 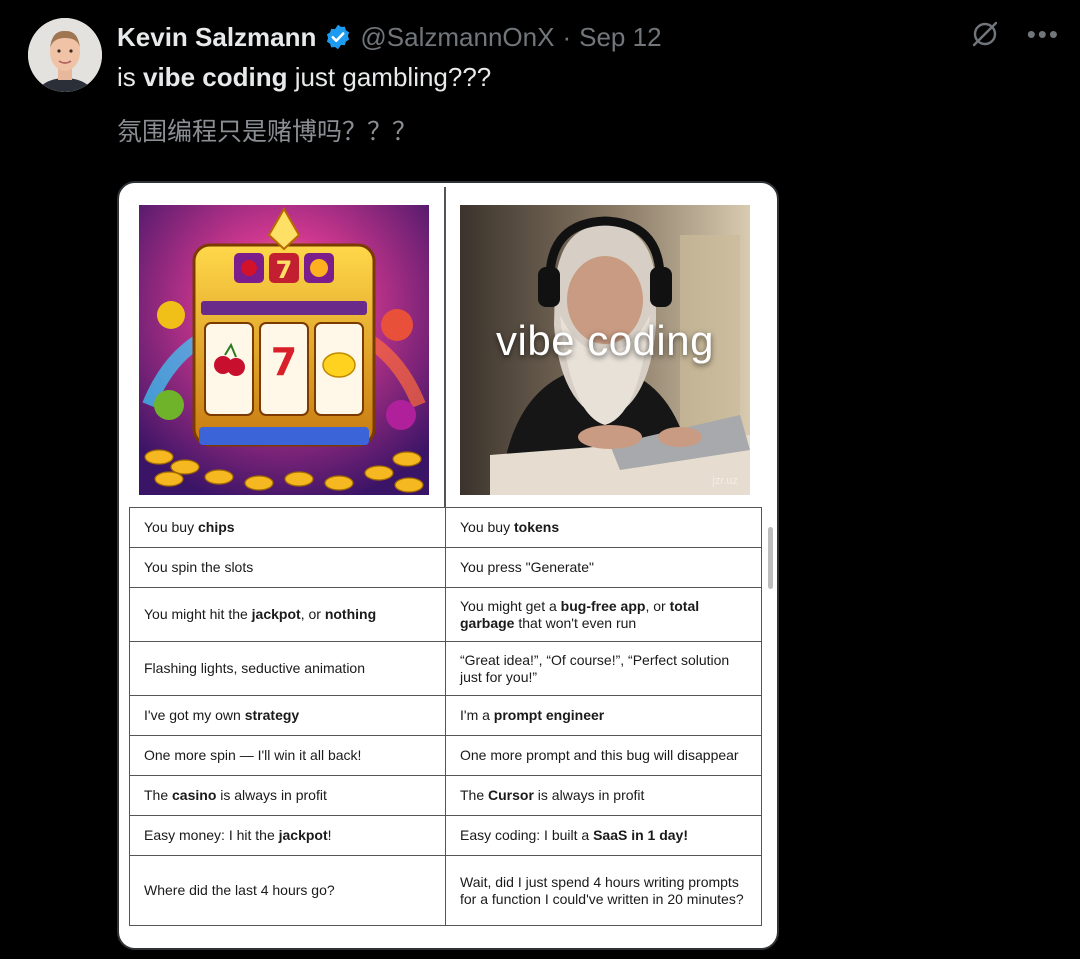 What do you see at coordinates (1043, 34) in the screenshot?
I see `more-icon: •••` at bounding box center [1043, 34].